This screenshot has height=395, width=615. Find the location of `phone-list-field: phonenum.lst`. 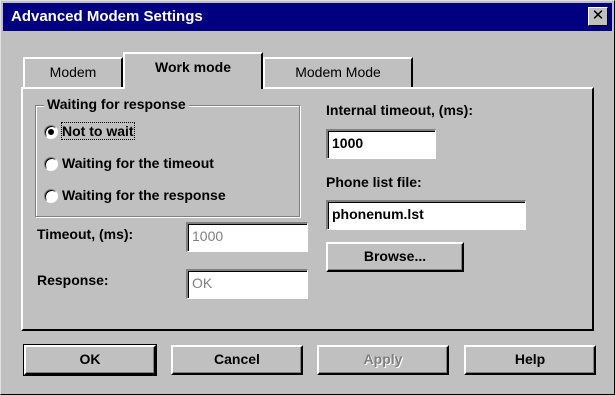

phone-list-field: phonenum.lst is located at coordinates (426, 215).